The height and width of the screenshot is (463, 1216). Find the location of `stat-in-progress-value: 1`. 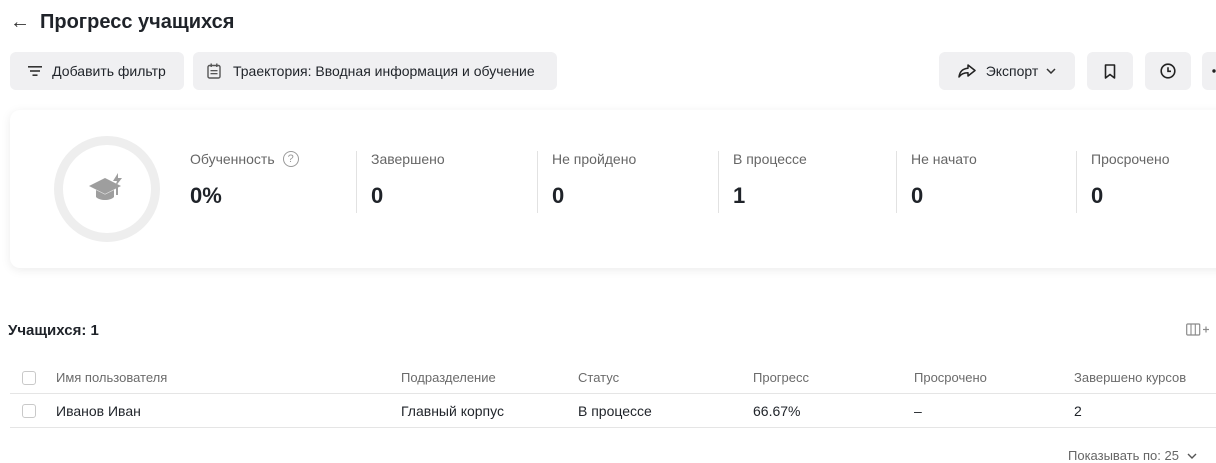

stat-in-progress-value: 1 is located at coordinates (739, 195).